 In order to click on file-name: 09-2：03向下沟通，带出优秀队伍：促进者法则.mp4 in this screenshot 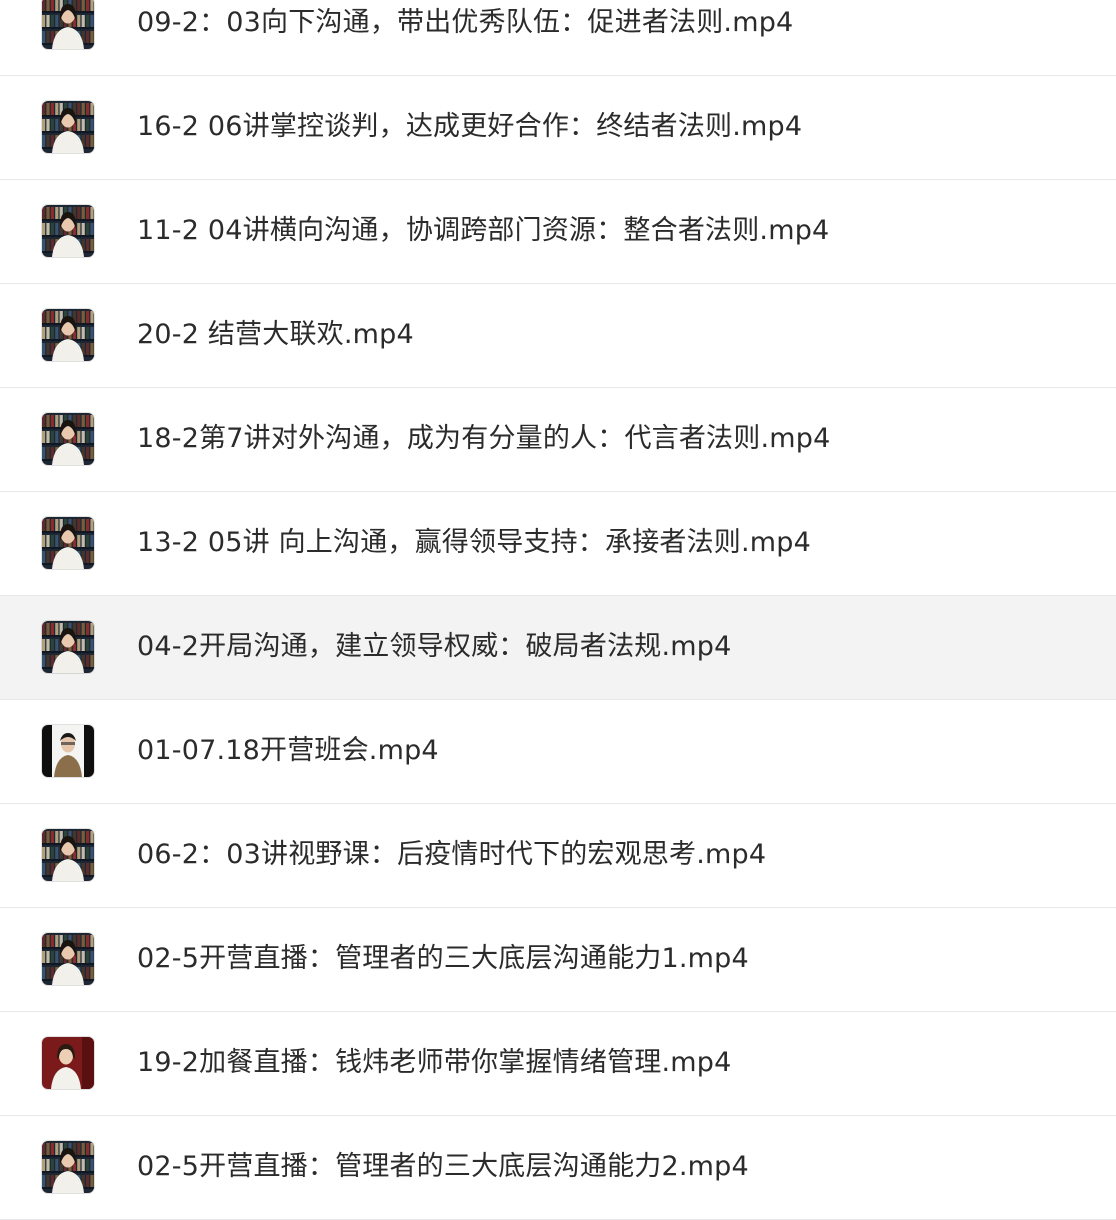, I will do `click(465, 22)`.